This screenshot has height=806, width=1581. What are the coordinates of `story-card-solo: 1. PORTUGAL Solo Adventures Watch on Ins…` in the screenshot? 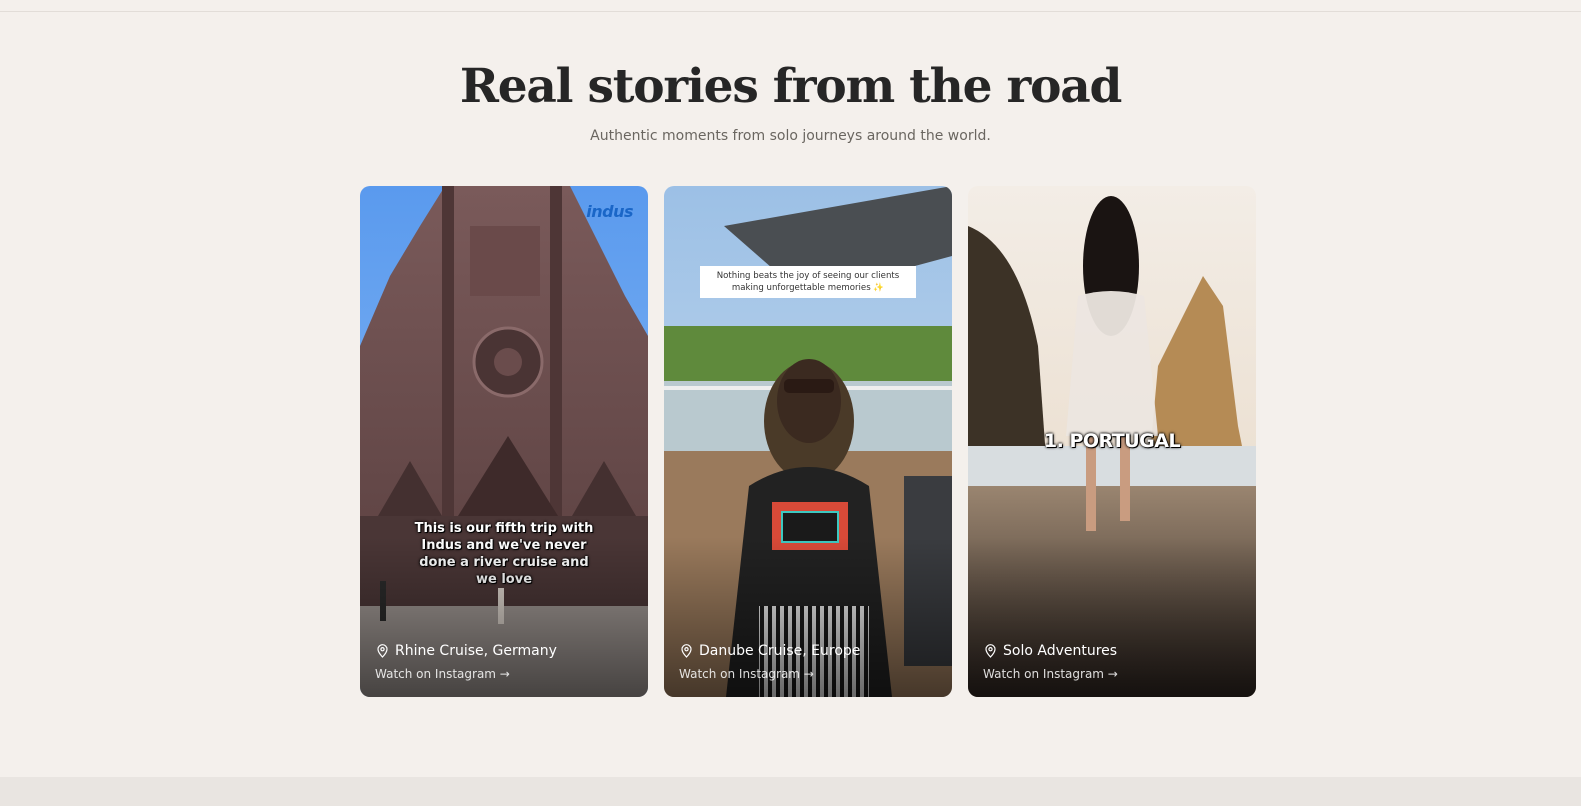 It's located at (1112, 441).